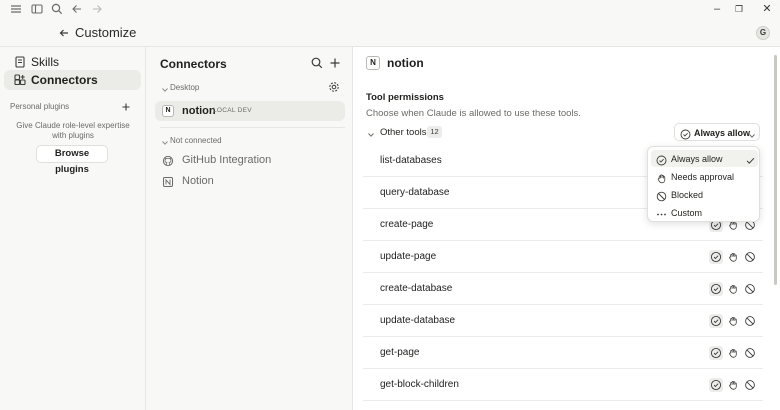 The width and height of the screenshot is (780, 410). I want to click on connector-item-notion: N notion LOCAL DEV, so click(250, 111).